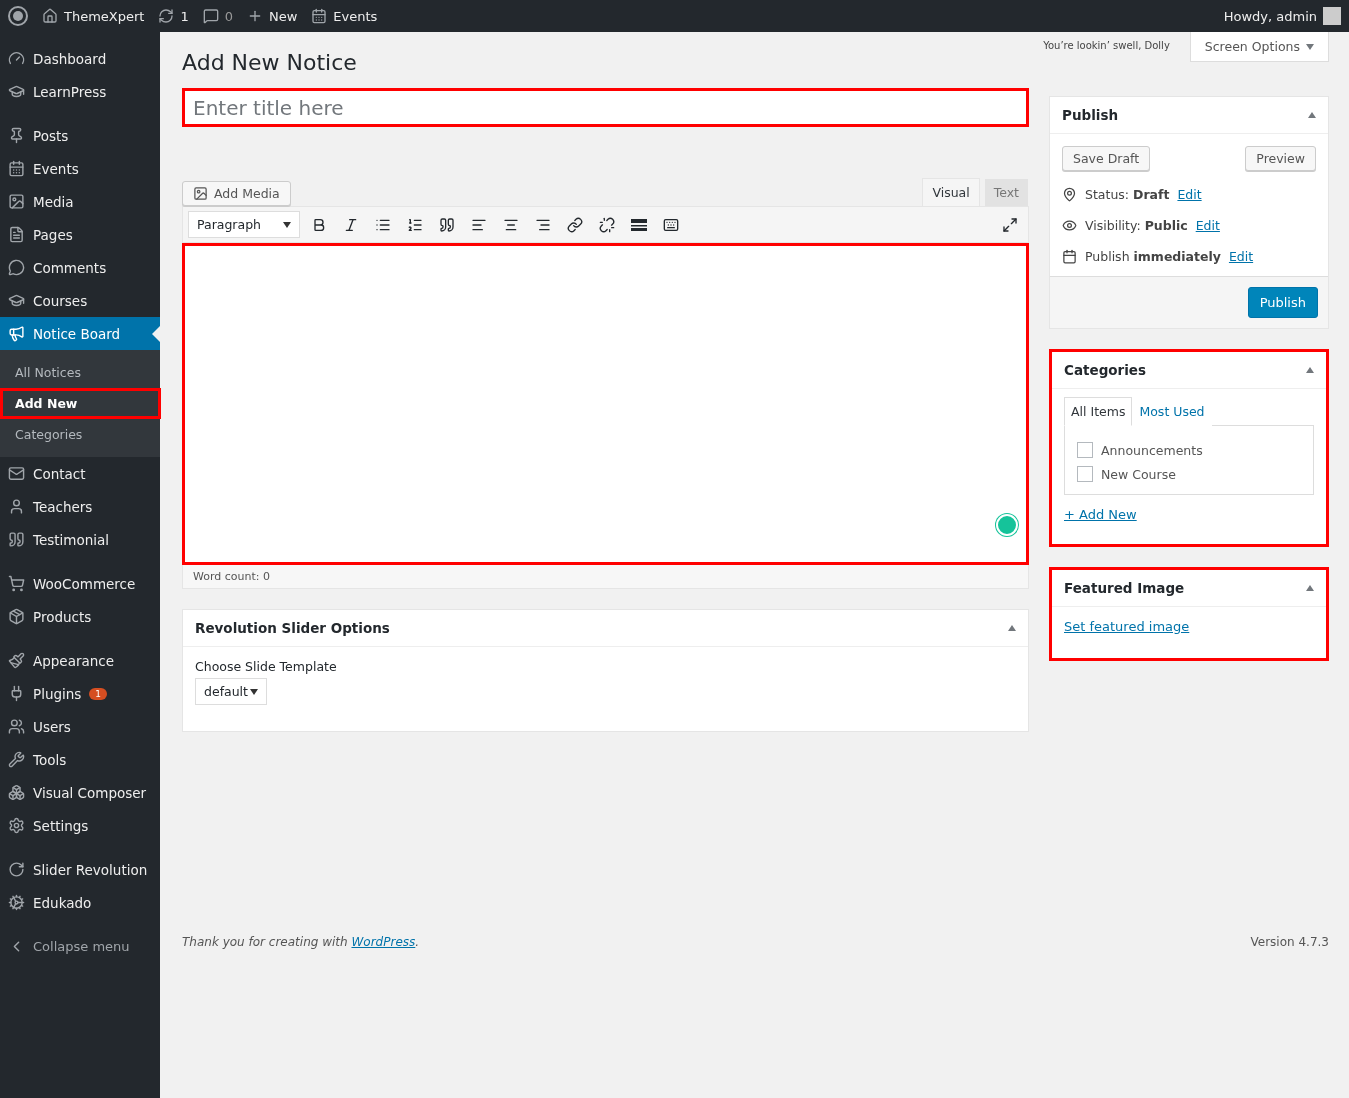 The width and height of the screenshot is (1349, 1098). What do you see at coordinates (80, 58) in the screenshot?
I see `menu-item: Dashboard` at bounding box center [80, 58].